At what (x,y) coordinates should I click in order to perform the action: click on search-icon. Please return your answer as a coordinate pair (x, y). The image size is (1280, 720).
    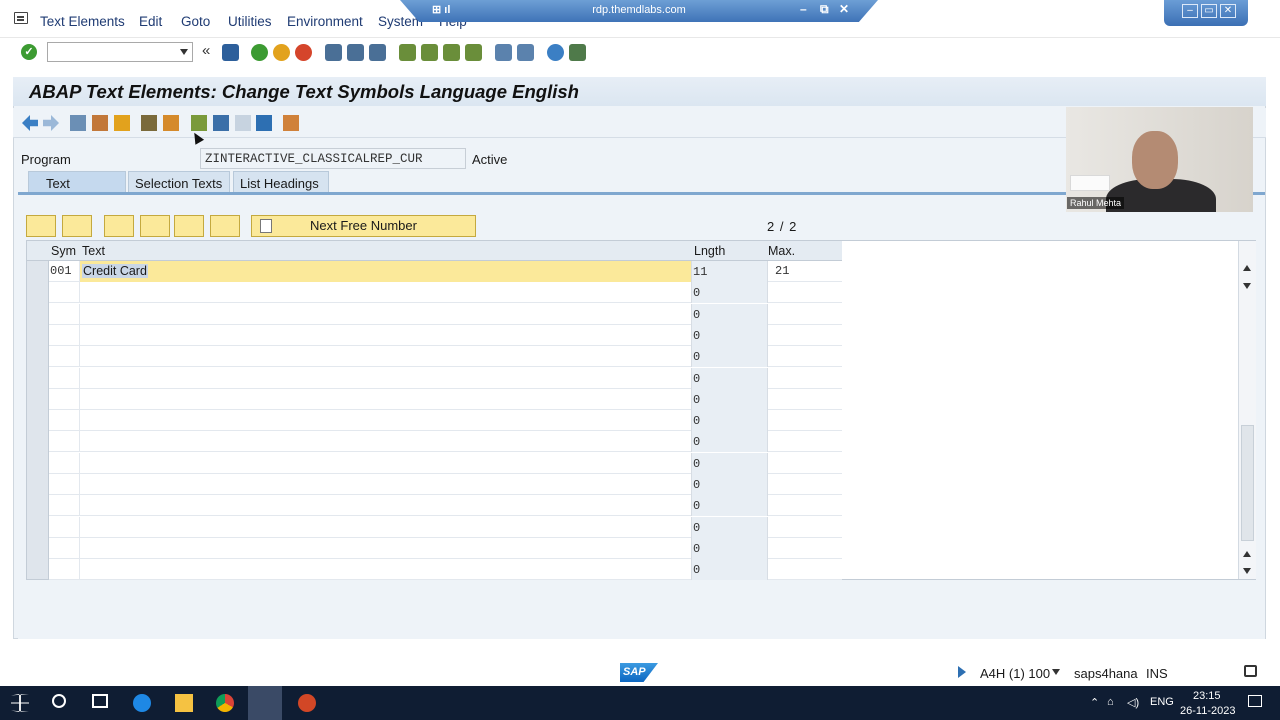
    Looking at the image, I should click on (59, 701).